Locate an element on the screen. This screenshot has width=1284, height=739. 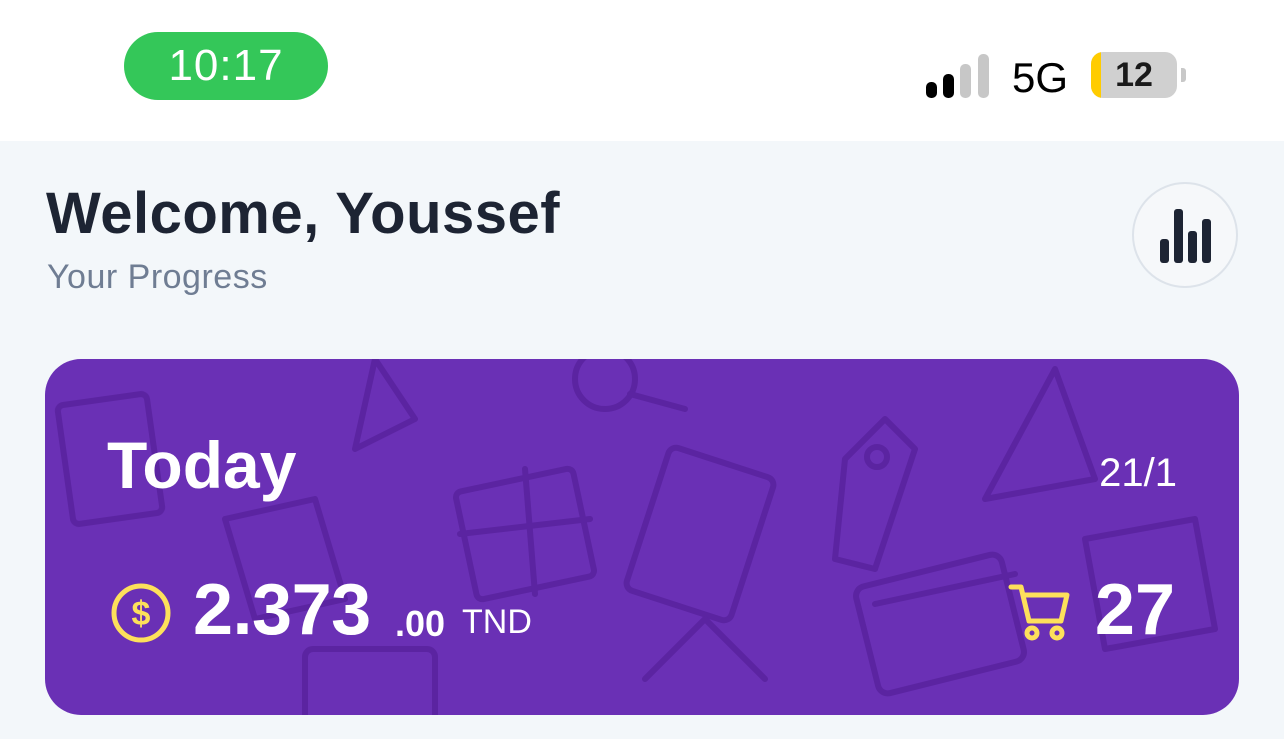
stats-button is located at coordinates (1185, 235).